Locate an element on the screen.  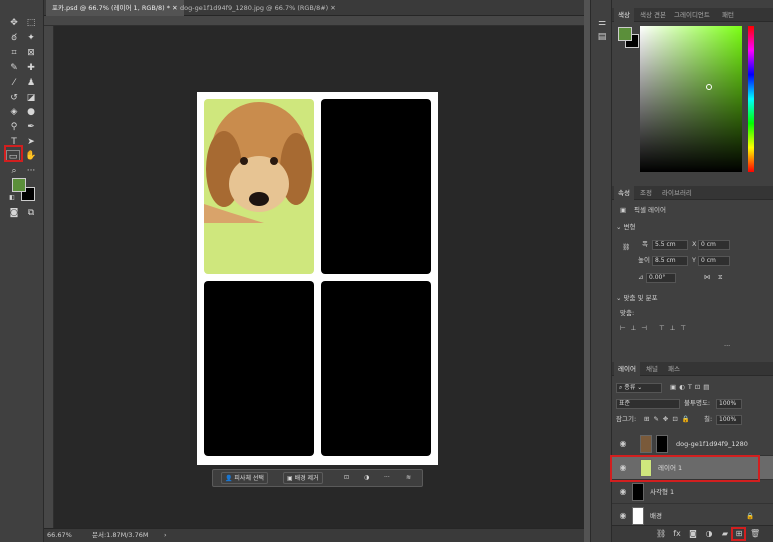
layer-row-rectangle: ◉ 사각형 1 is located at coordinates (692, 492).